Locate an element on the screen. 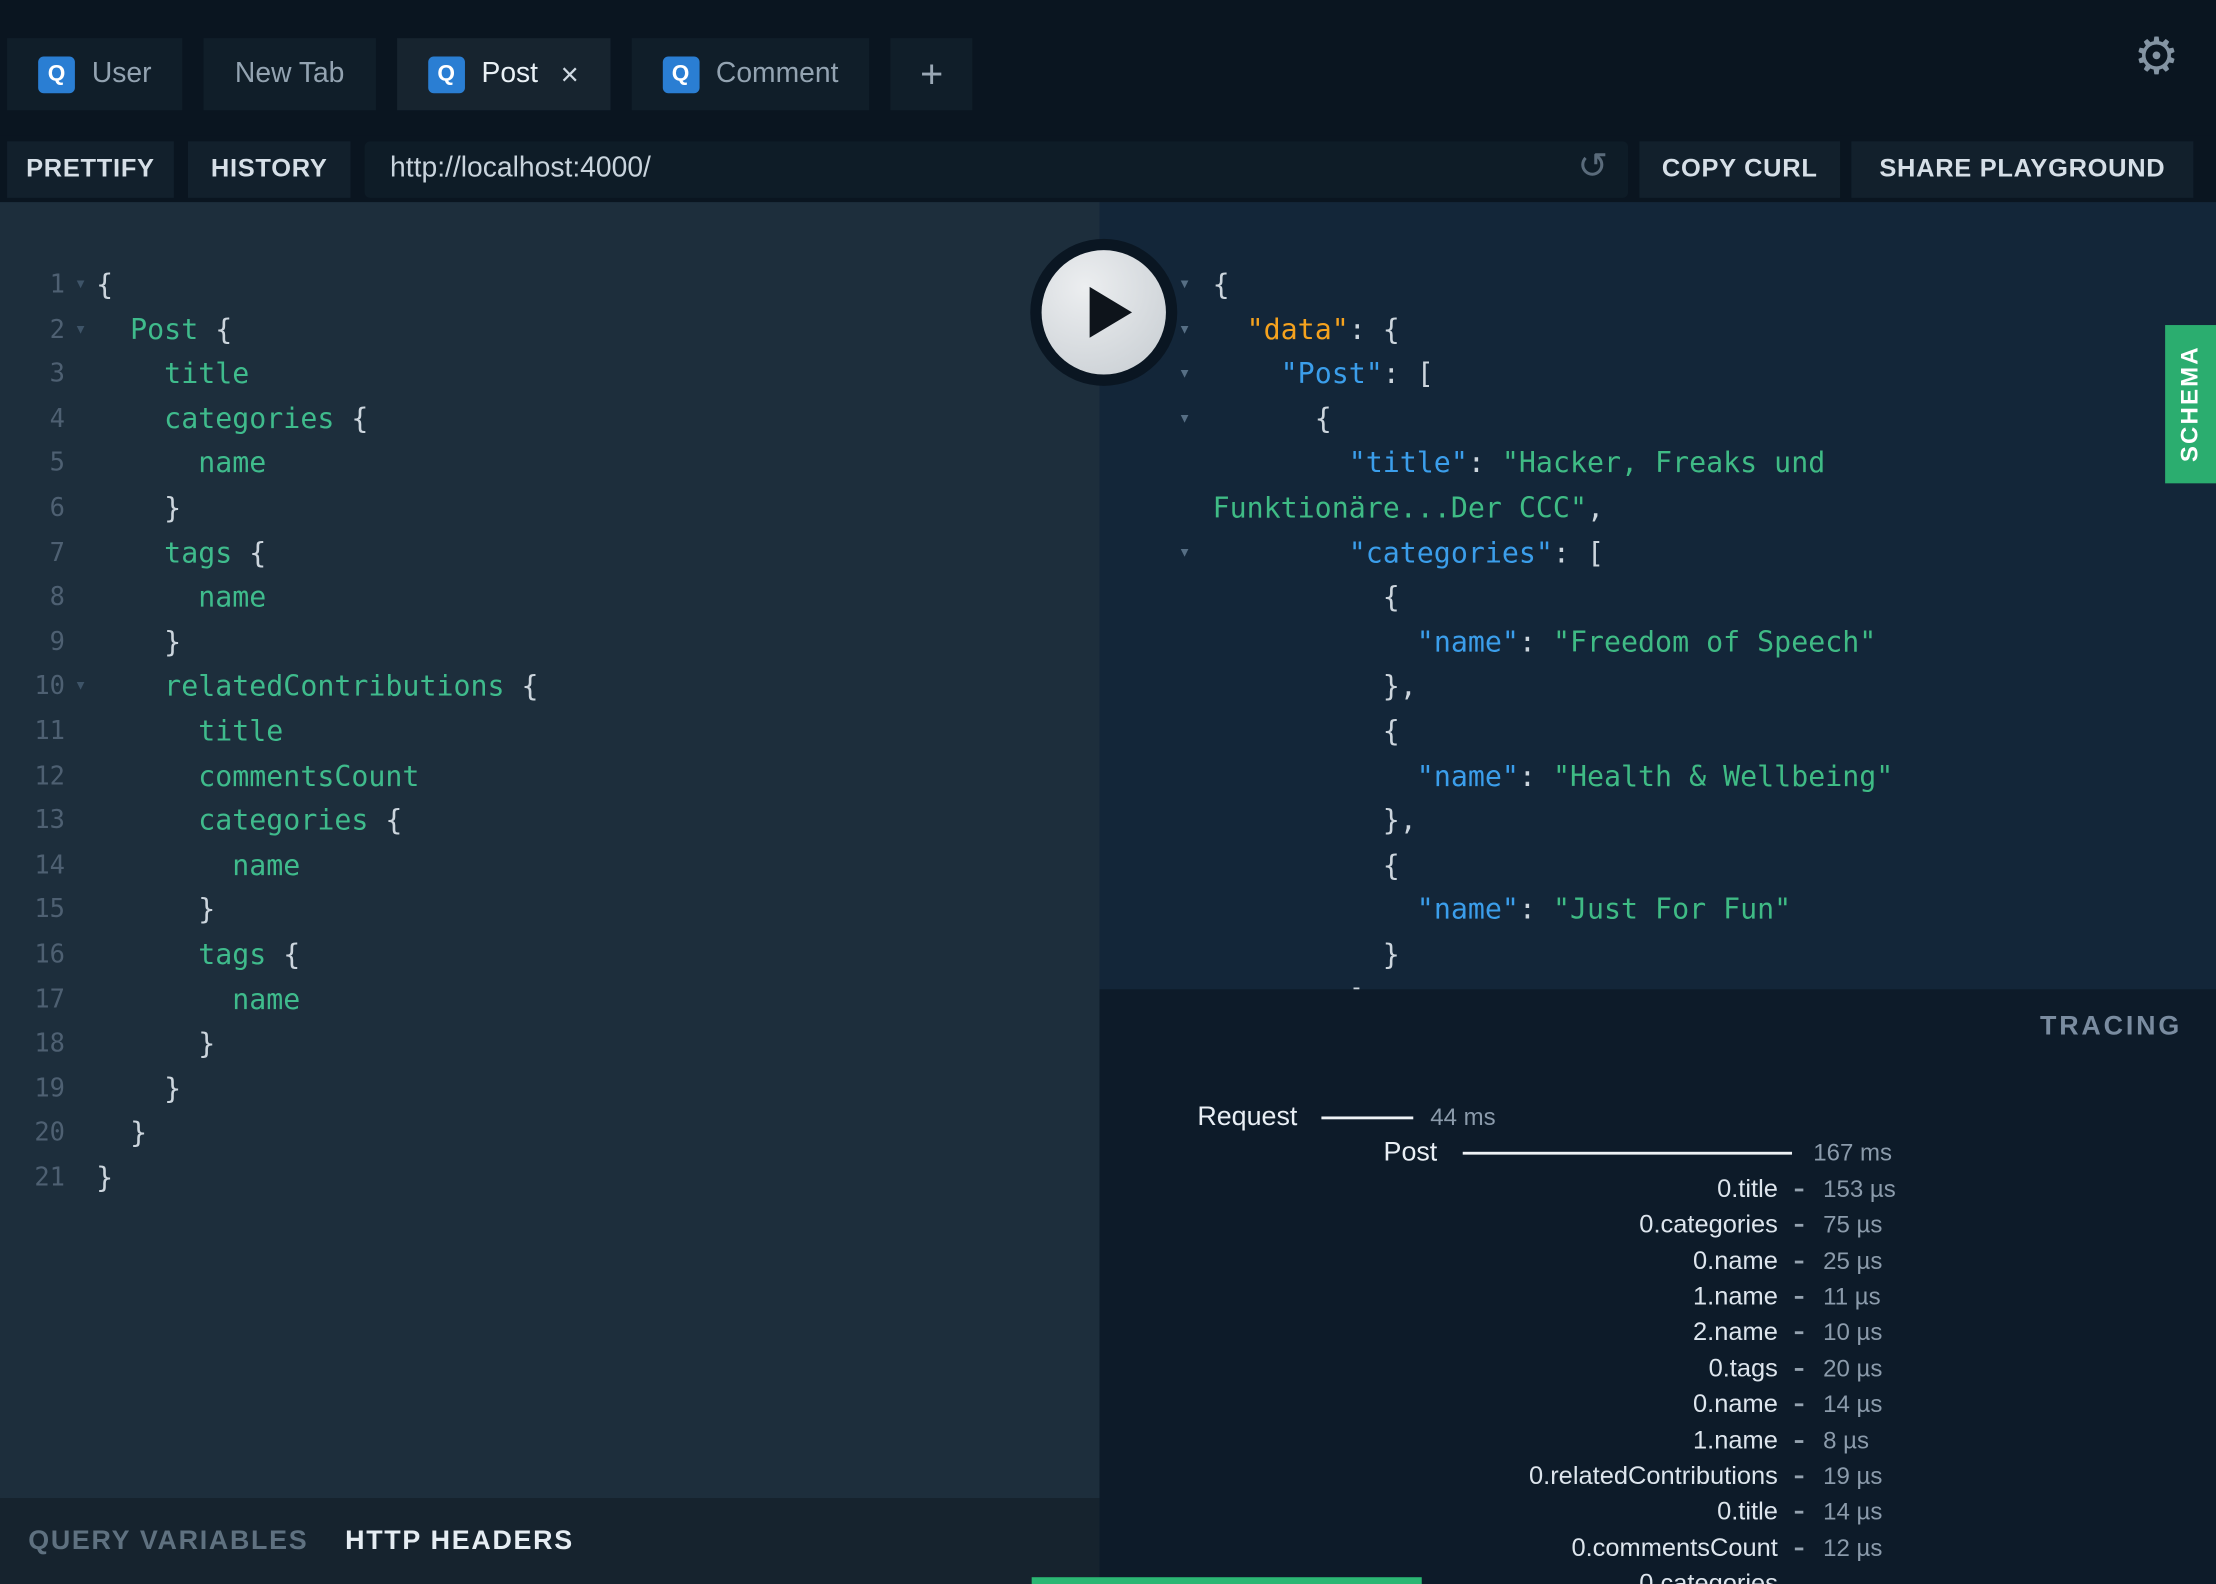 This screenshot has width=2216, height=1584. tracing-row: 0.name 25 µs is located at coordinates (1658, 1261).